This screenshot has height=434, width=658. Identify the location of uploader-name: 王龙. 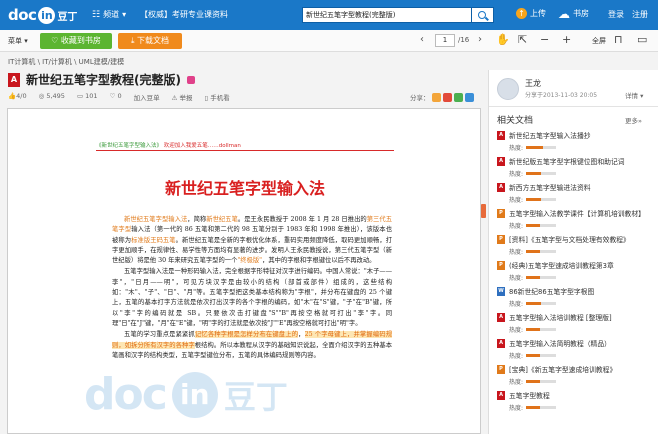
(533, 83).